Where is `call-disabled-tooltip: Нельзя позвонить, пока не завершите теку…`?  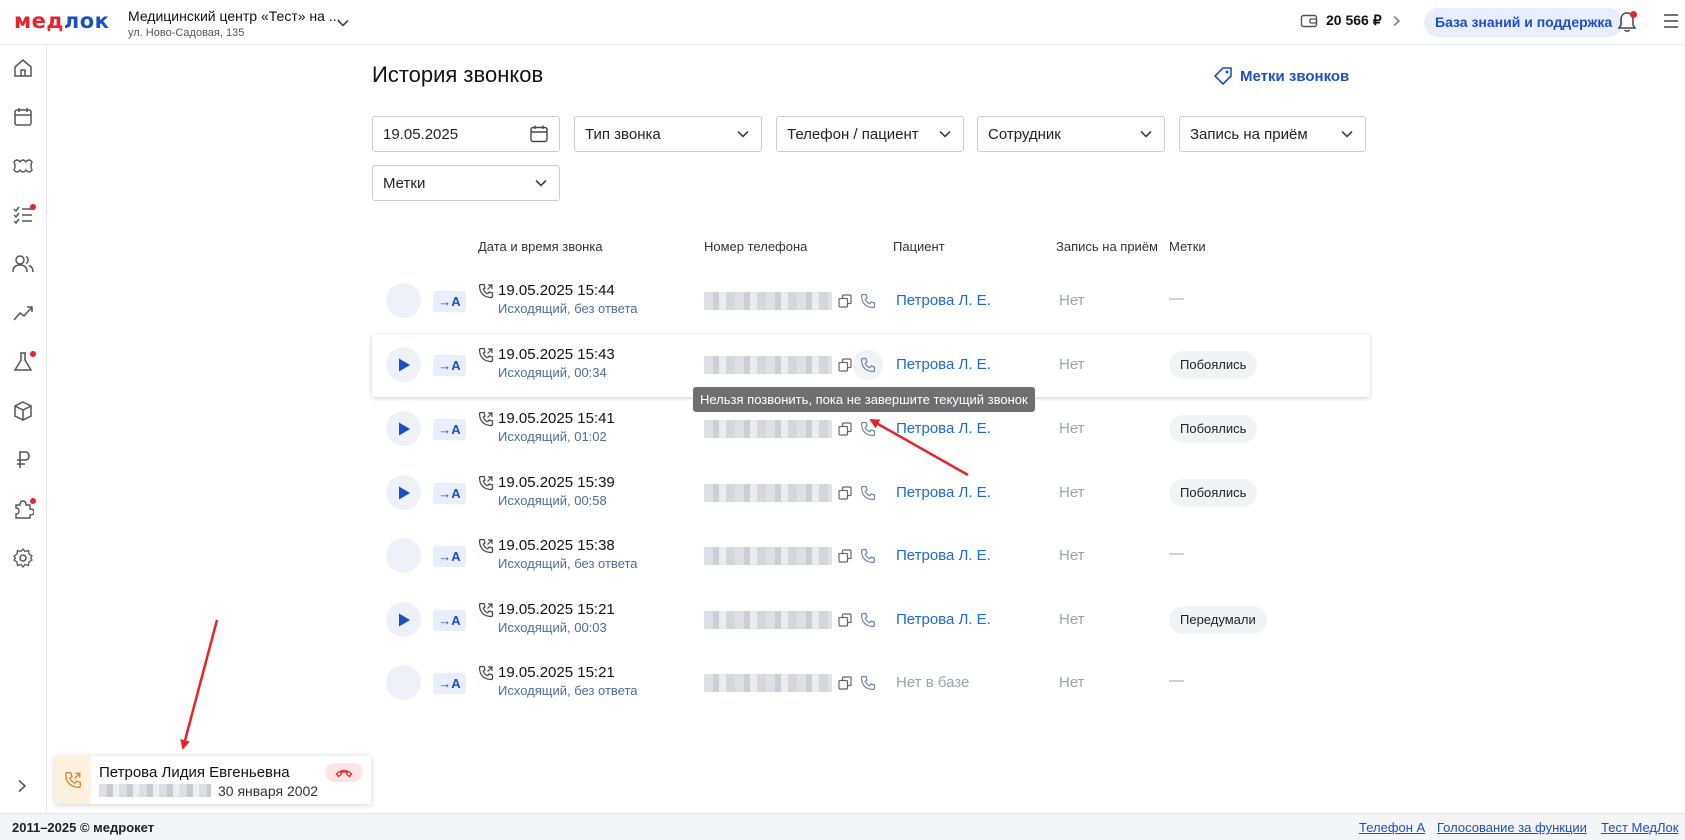 call-disabled-tooltip: Нельзя позвонить, пока не завершите теку… is located at coordinates (864, 399).